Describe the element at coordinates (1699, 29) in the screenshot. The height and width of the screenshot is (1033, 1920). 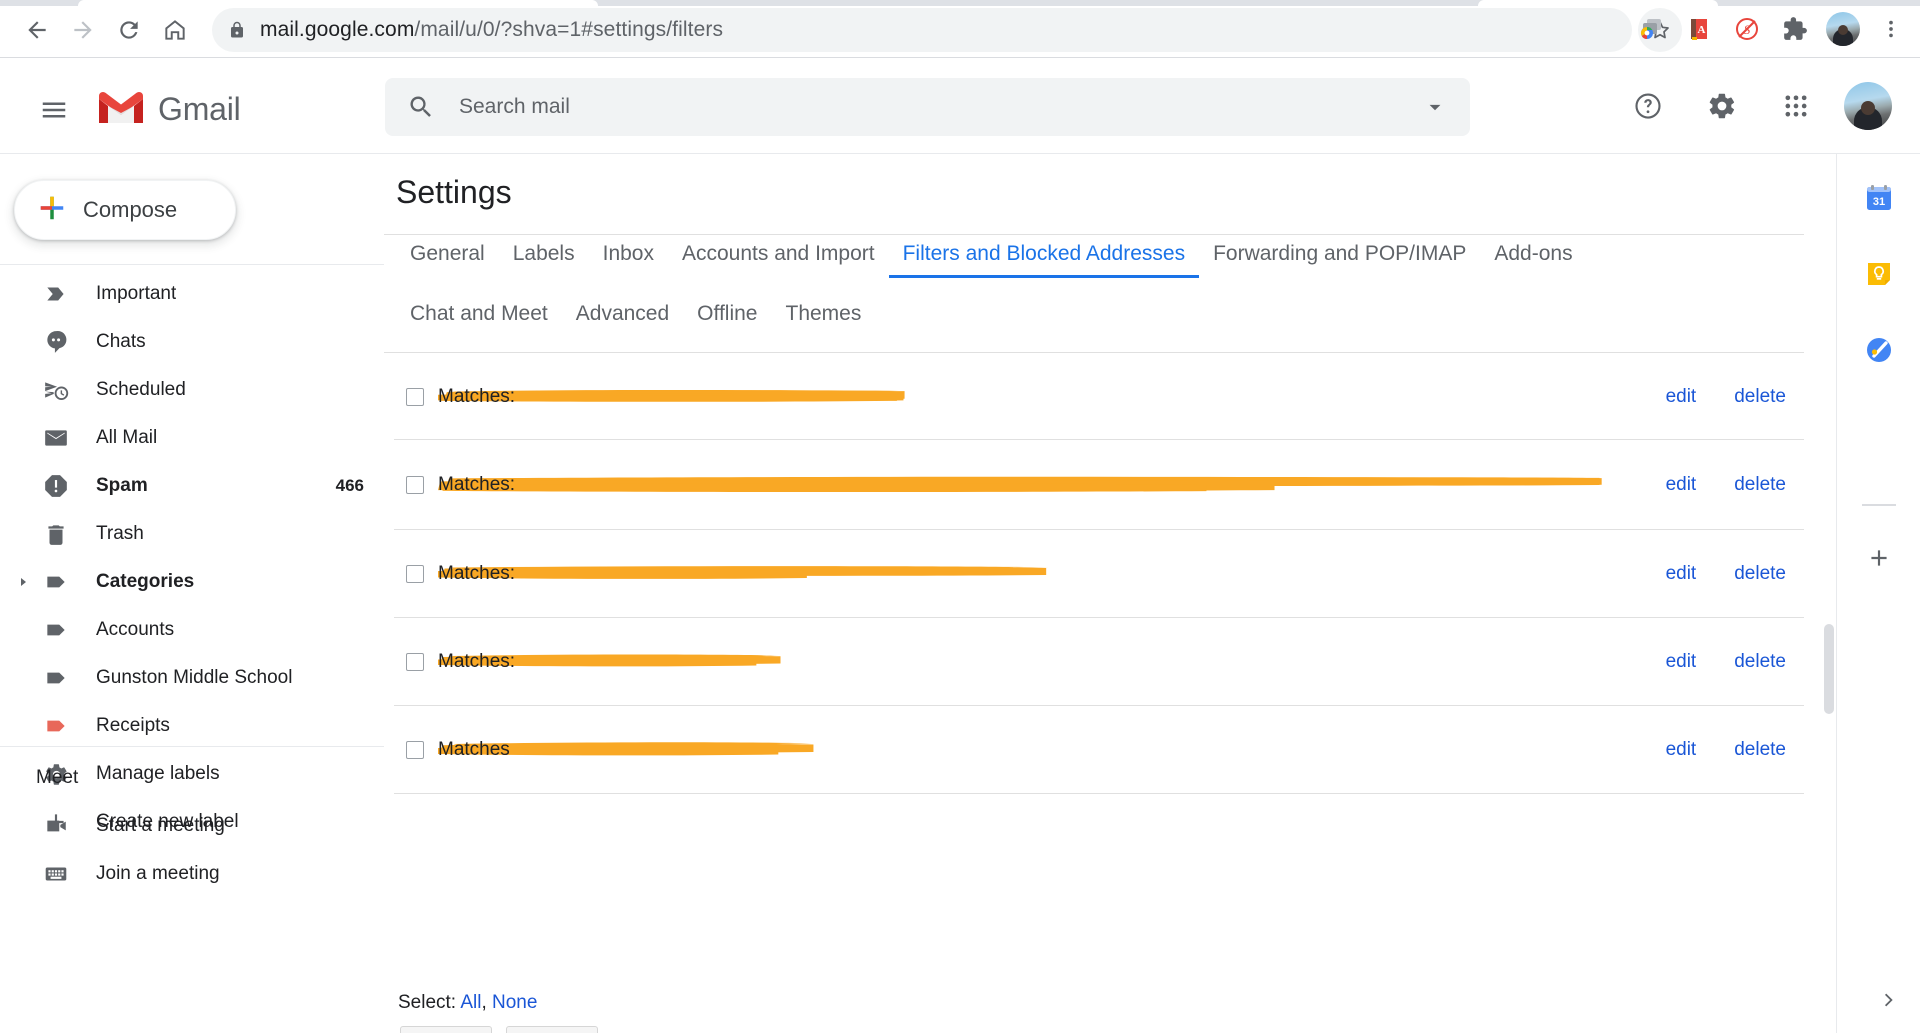
I see `dictionary-extension-icon: A` at that location.